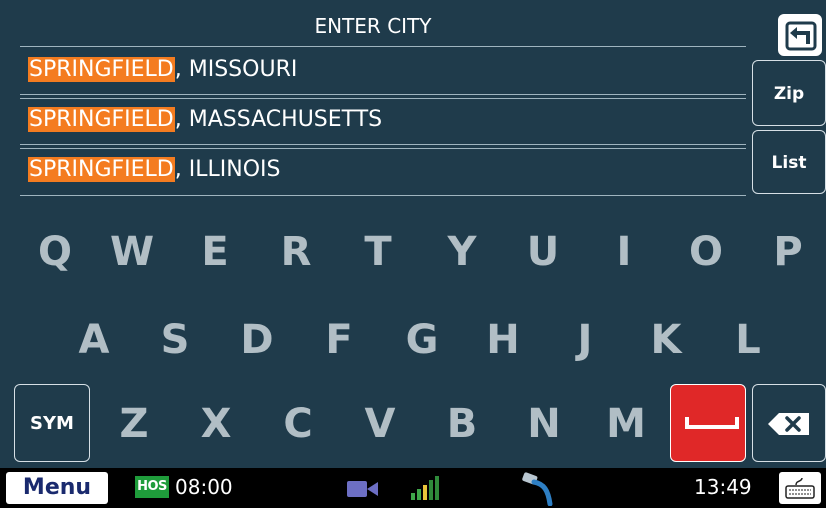  I want to click on key-o: O, so click(706, 252).